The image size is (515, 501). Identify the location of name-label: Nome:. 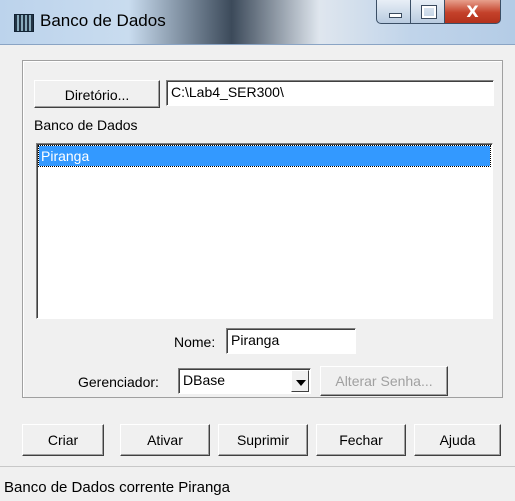
(195, 342).